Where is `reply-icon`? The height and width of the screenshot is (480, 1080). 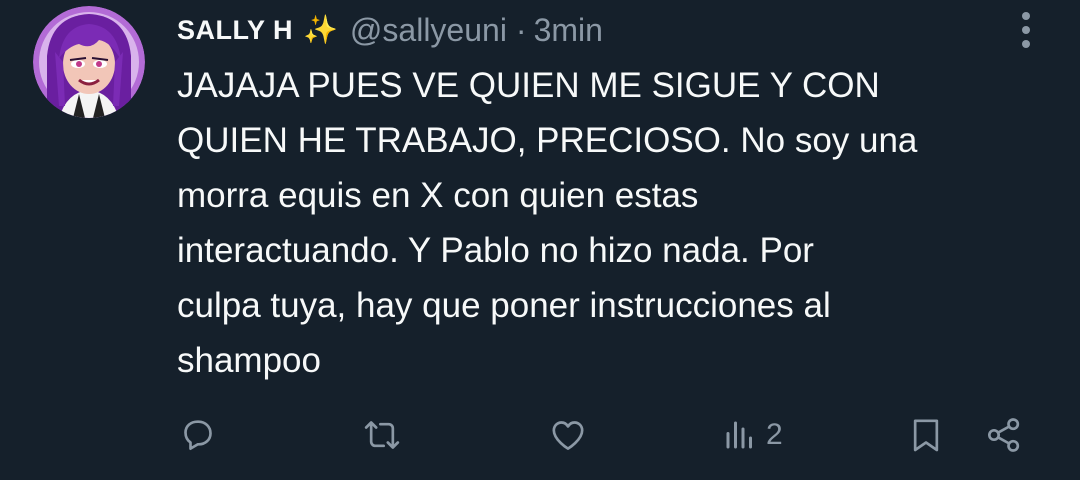
reply-icon is located at coordinates (198, 435).